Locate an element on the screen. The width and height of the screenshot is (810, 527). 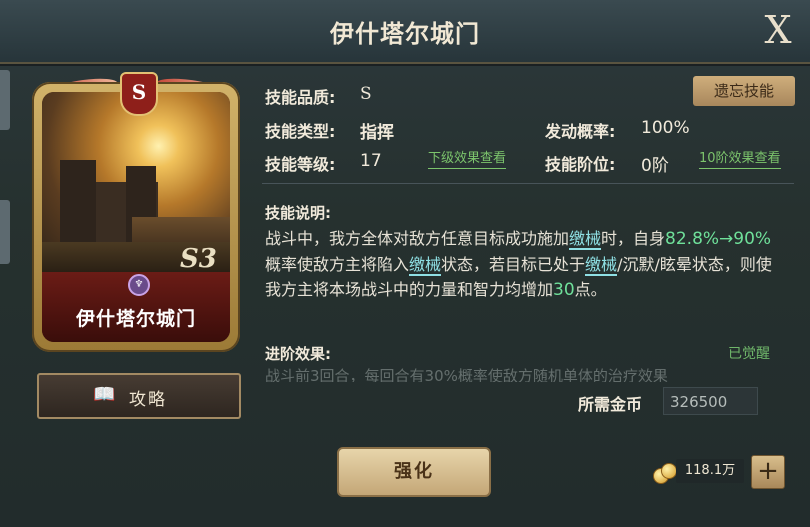
skill-stage-label: 技能阶位: is located at coordinates (580, 164).